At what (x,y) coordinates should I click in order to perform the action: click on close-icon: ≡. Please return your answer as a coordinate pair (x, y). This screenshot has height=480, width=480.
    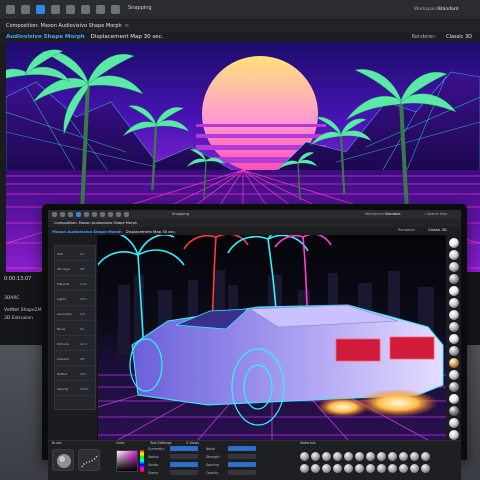
    Looking at the image, I should click on (127, 26).